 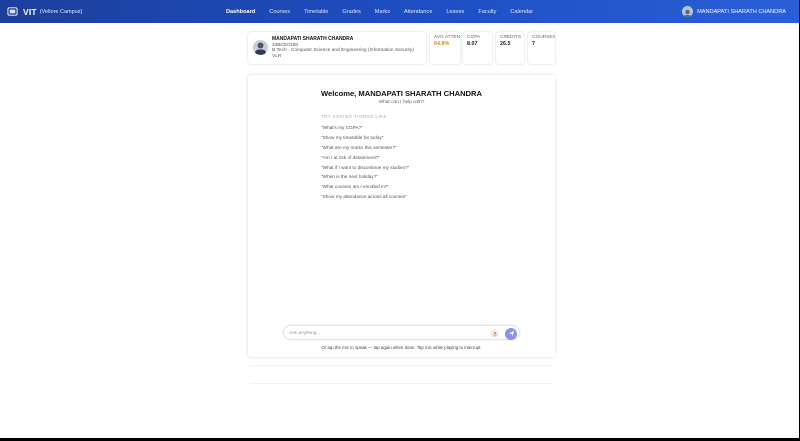 What do you see at coordinates (541, 48) in the screenshot?
I see `stat-courses: COURSES 7` at bounding box center [541, 48].